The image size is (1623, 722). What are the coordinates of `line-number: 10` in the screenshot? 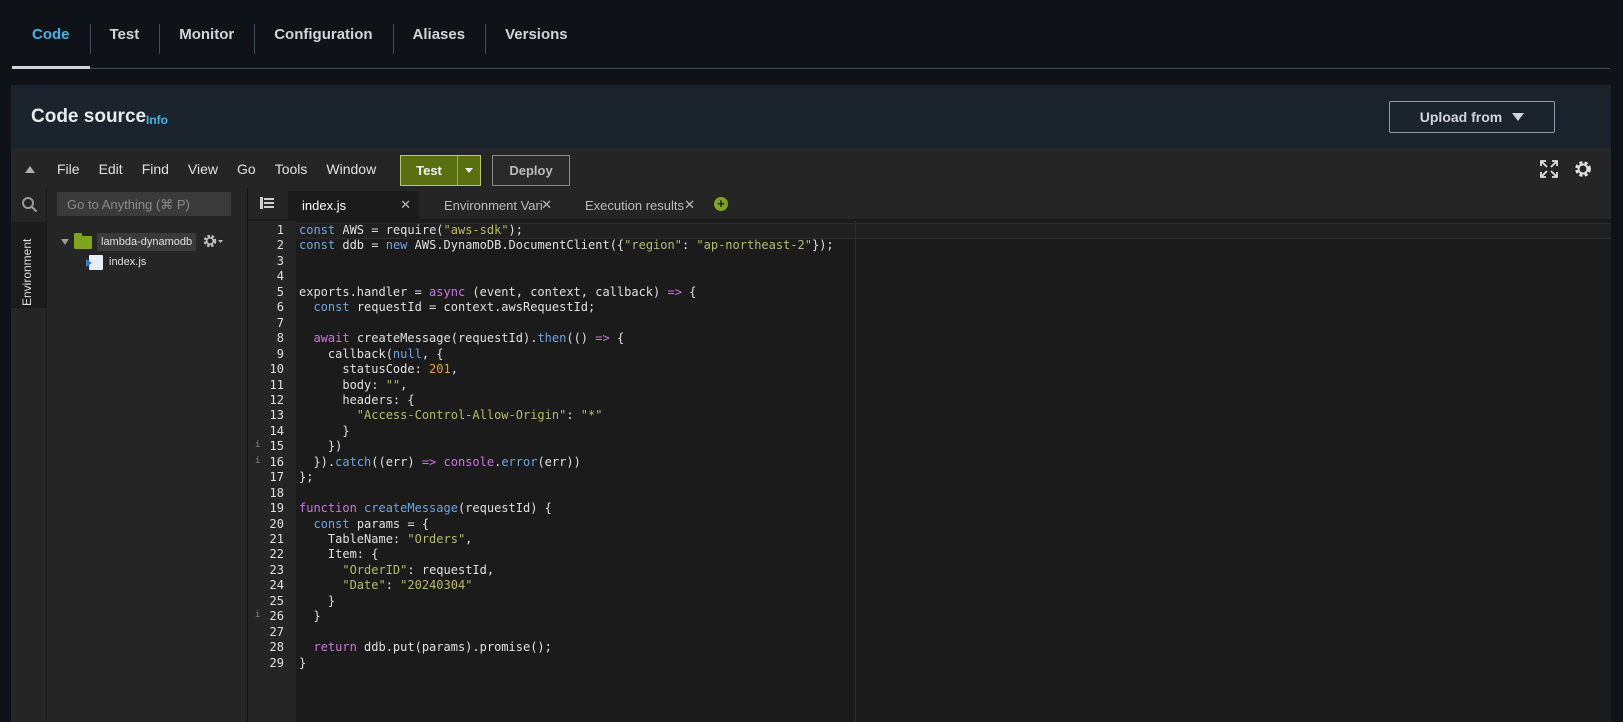 It's located at (276, 369).